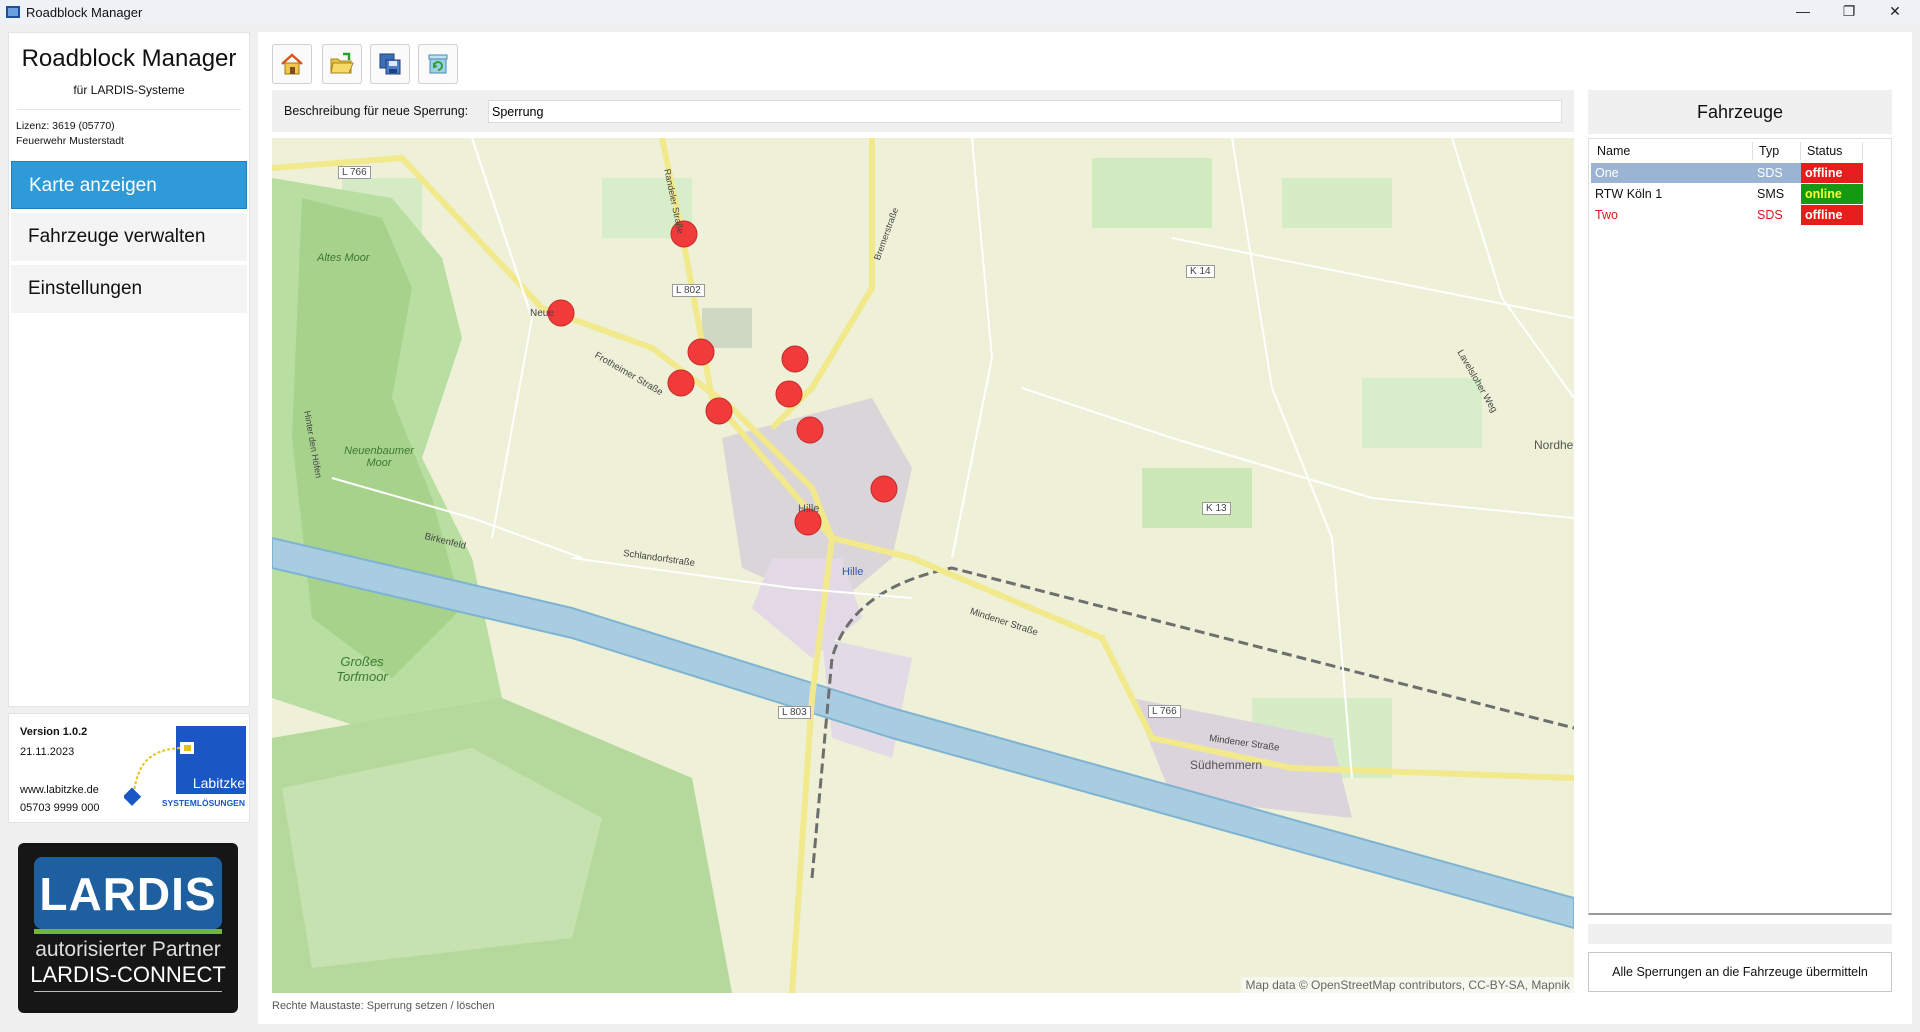  Describe the element at coordinates (688, 290) in the screenshot. I see `map-label: L 802` at that location.